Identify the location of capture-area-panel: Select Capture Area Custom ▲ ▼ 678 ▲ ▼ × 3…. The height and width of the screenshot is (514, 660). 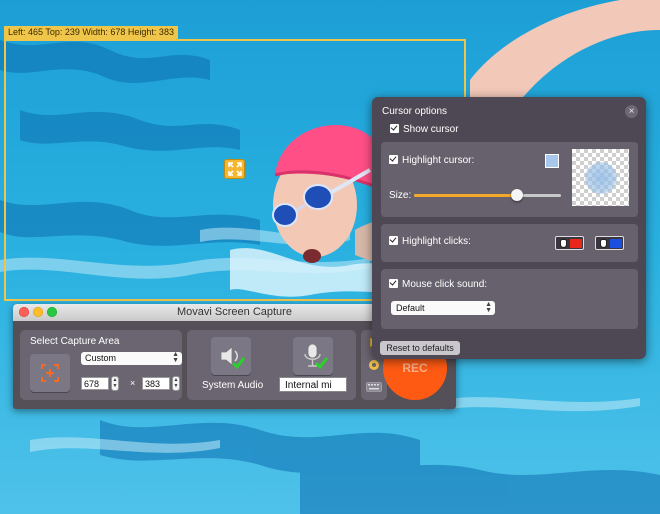
(101, 365).